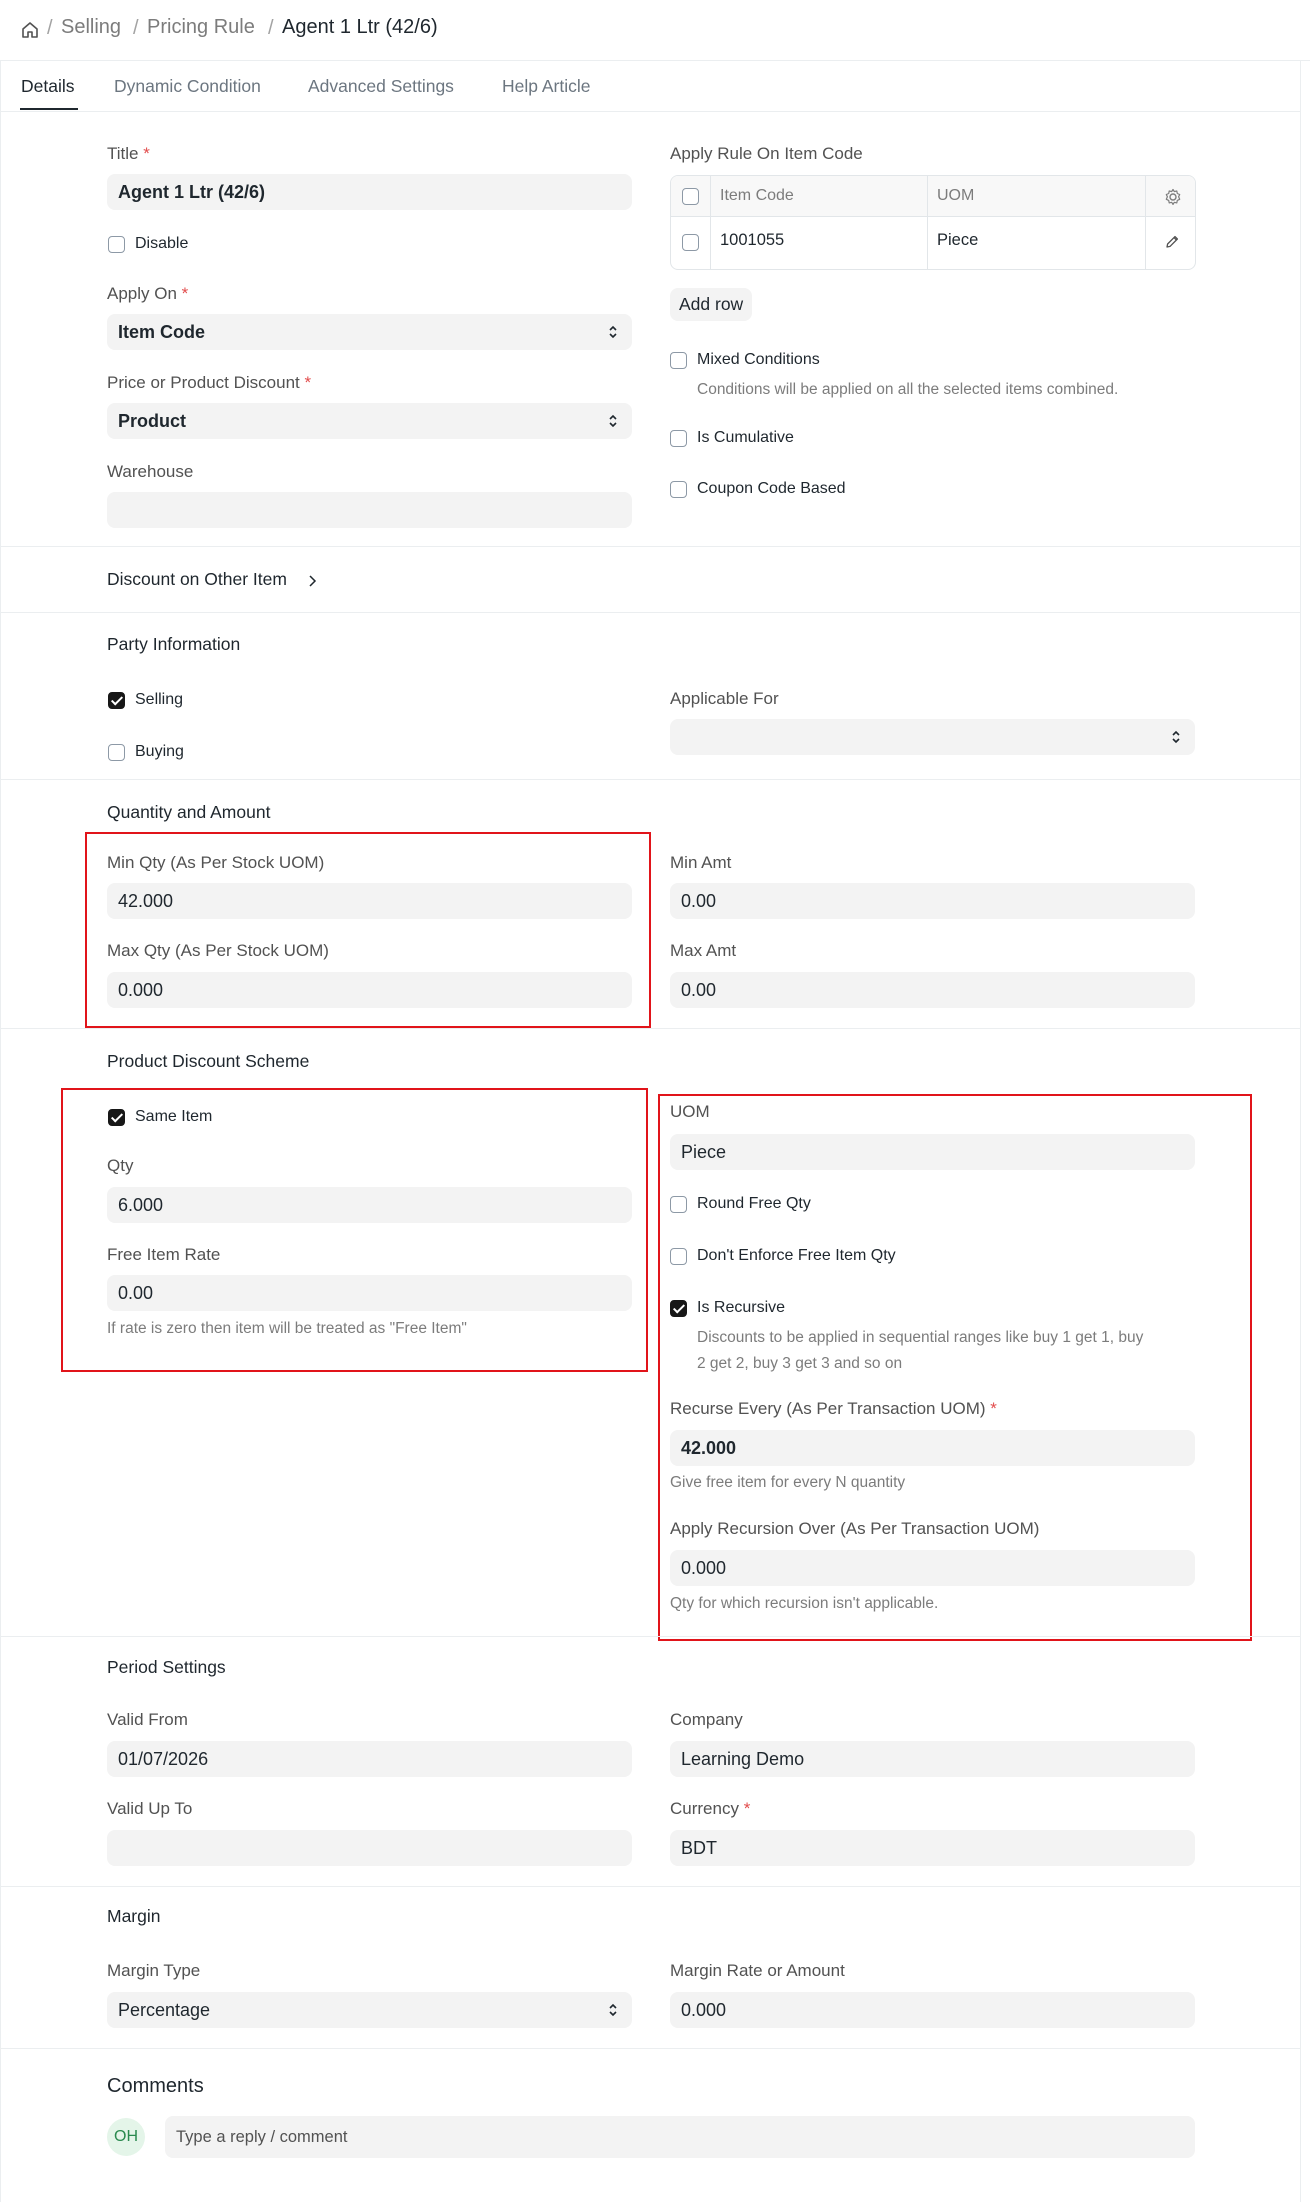 The width and height of the screenshot is (1310, 2202). I want to click on comment-placeholder: Type a reply / comment, so click(262, 2137).